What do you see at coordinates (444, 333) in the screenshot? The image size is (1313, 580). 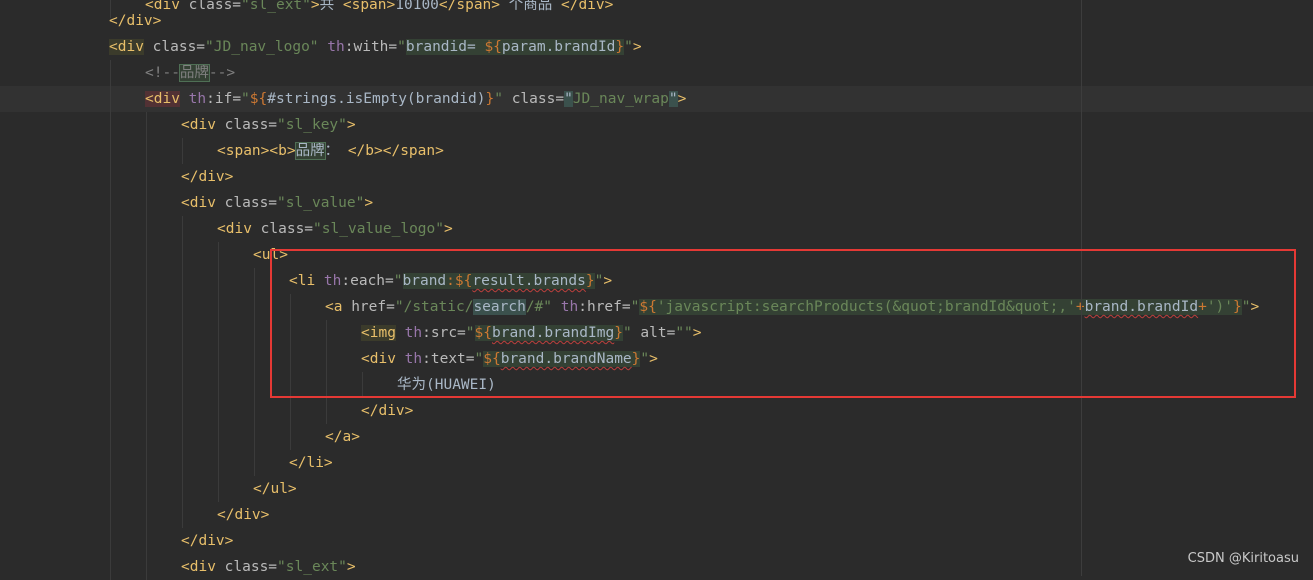 I see `code-token: :src=` at bounding box center [444, 333].